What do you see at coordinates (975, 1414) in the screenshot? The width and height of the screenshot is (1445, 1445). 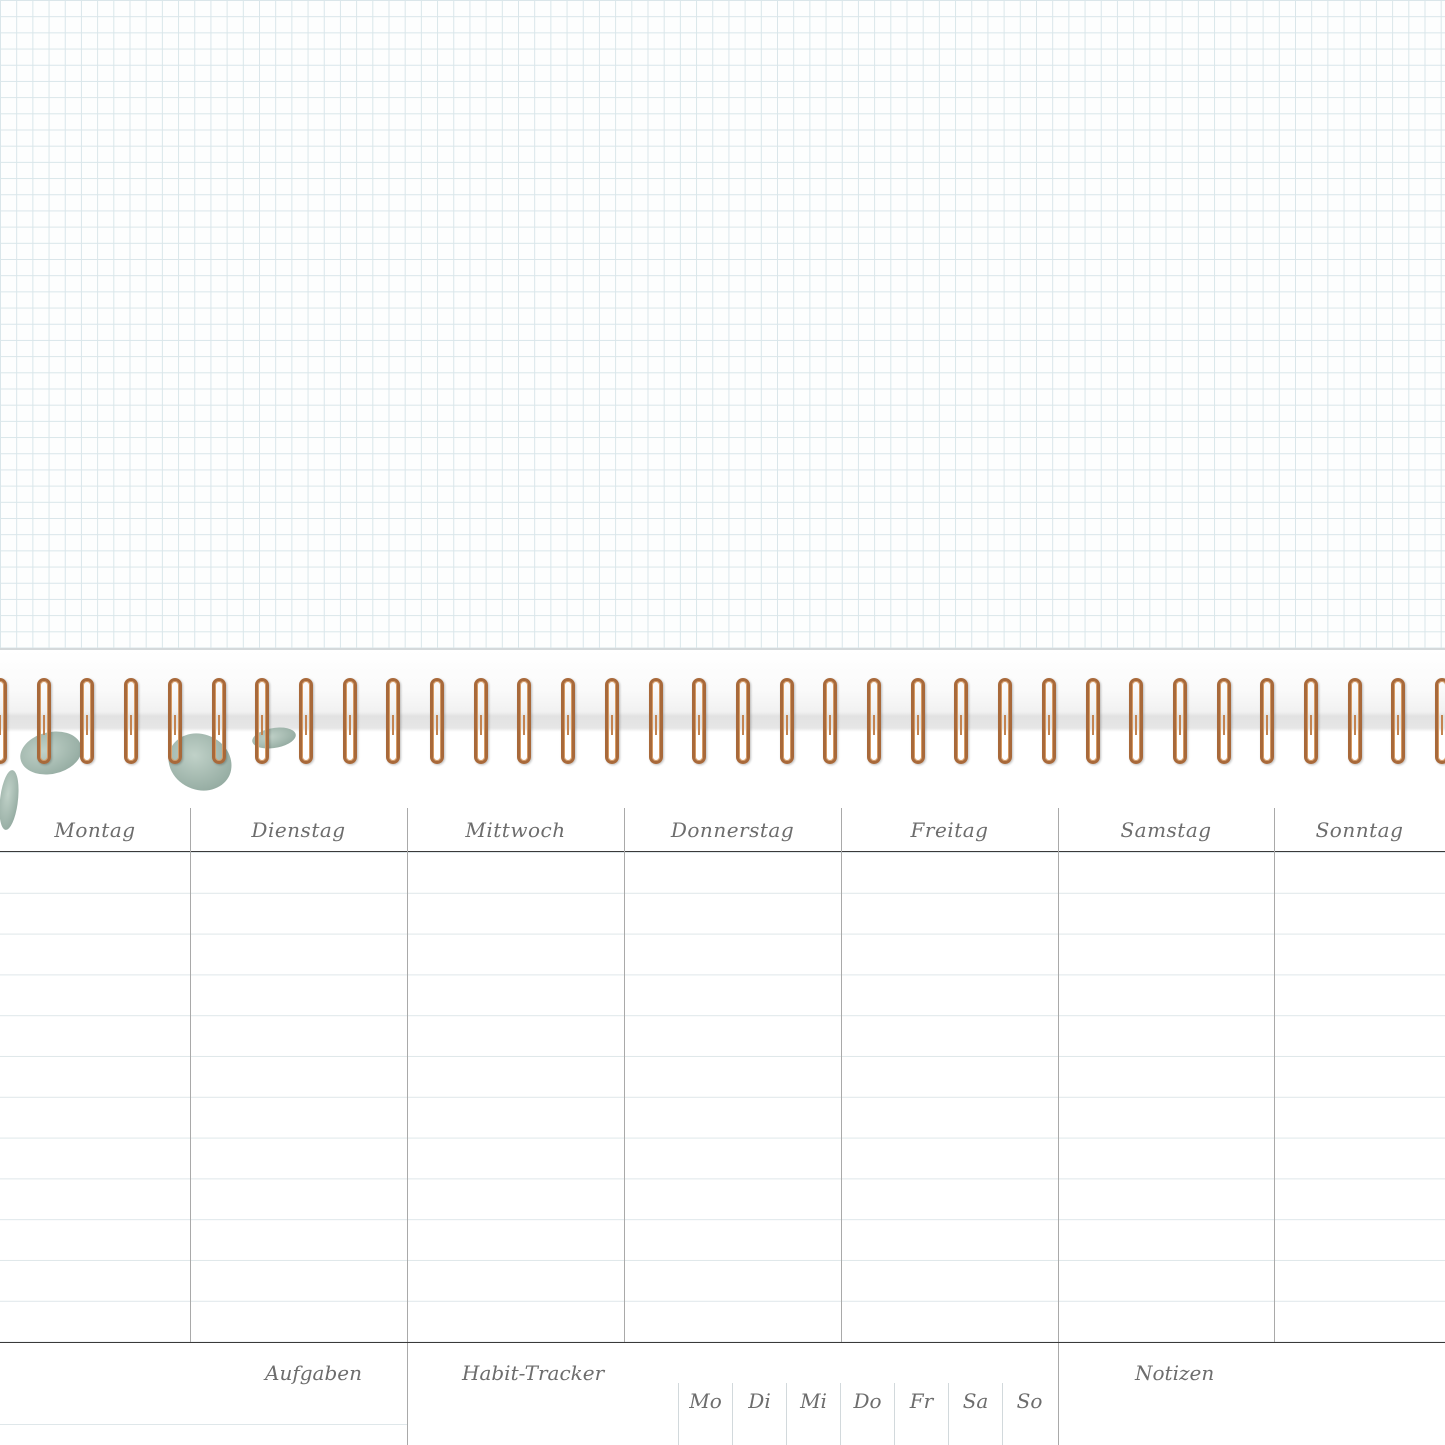 I see `tracker-day-sa: Sa` at bounding box center [975, 1414].